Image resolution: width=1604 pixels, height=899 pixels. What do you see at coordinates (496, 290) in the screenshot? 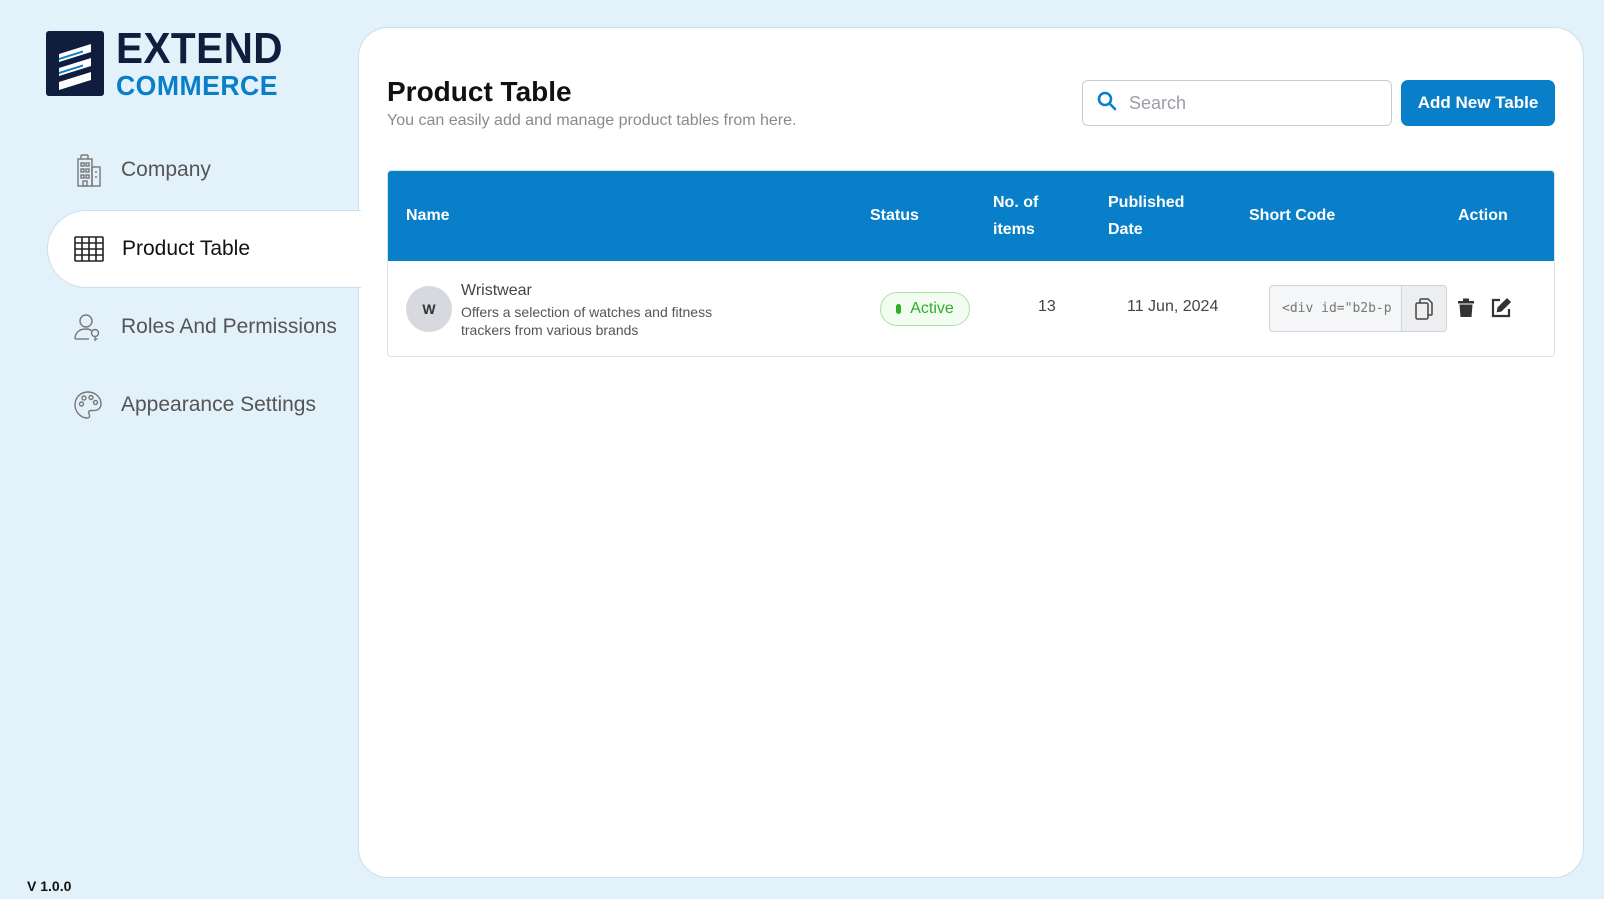
I see `row-name: Wristwear` at bounding box center [496, 290].